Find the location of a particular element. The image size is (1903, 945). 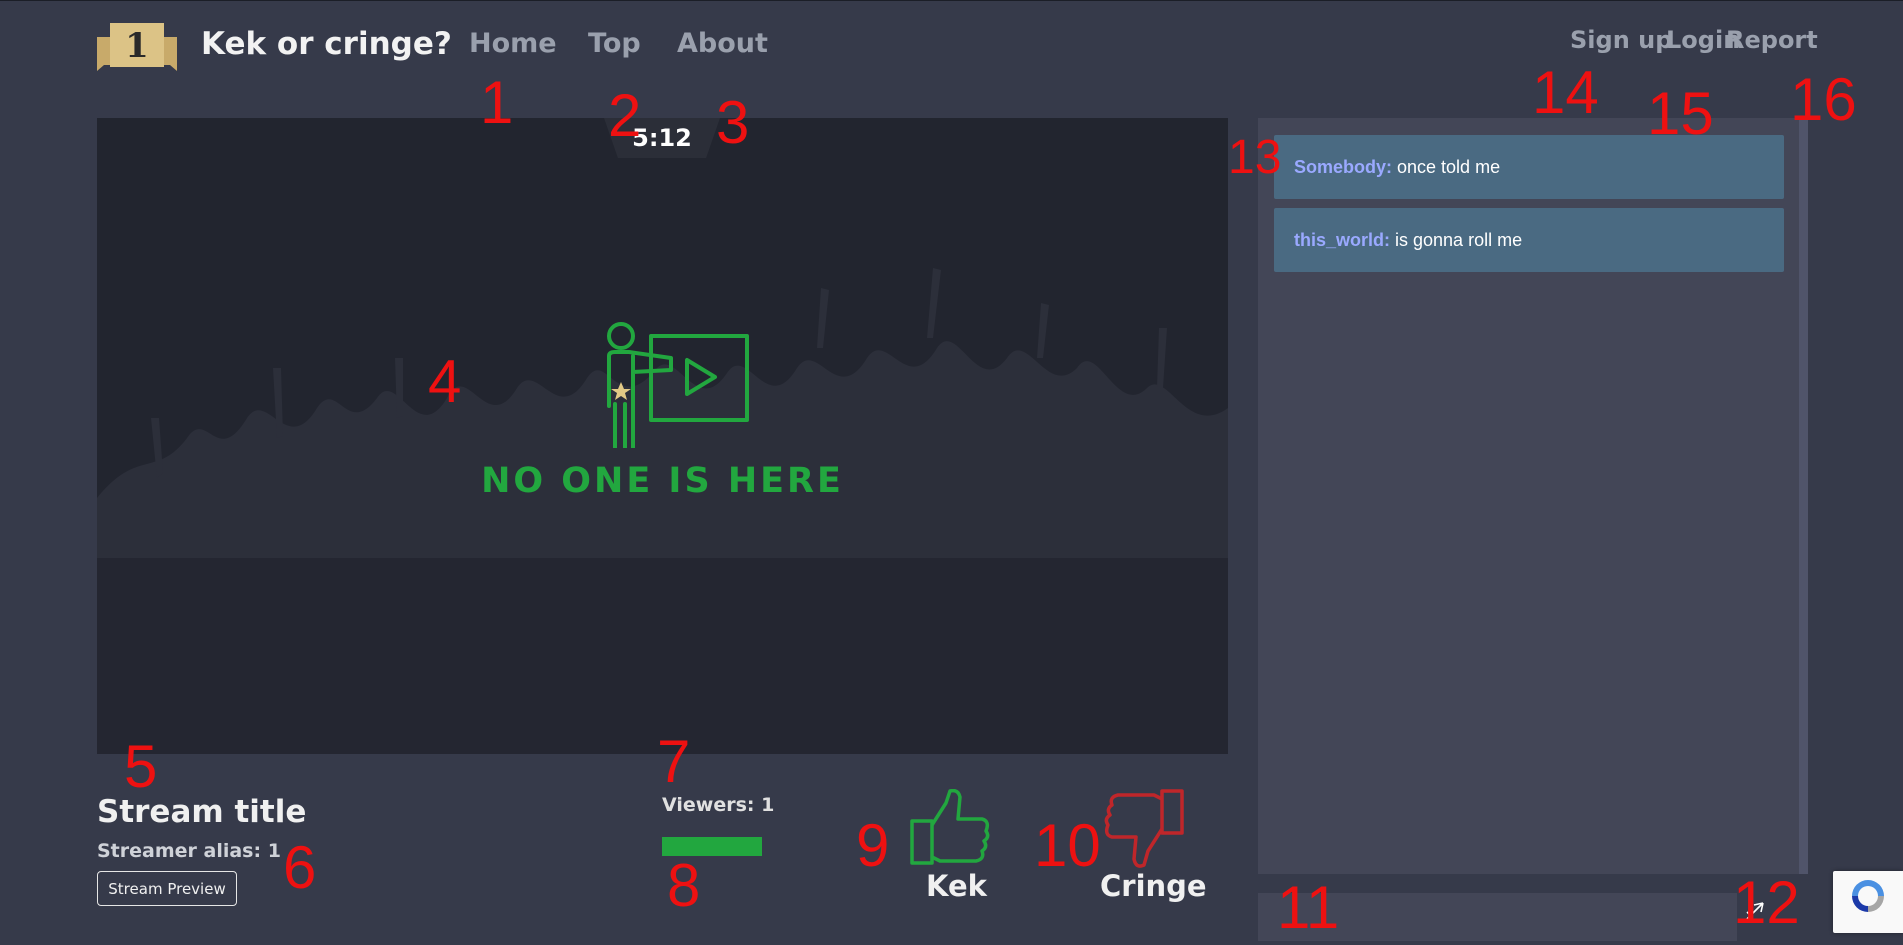

presenter-play-icon is located at coordinates (678, 385).